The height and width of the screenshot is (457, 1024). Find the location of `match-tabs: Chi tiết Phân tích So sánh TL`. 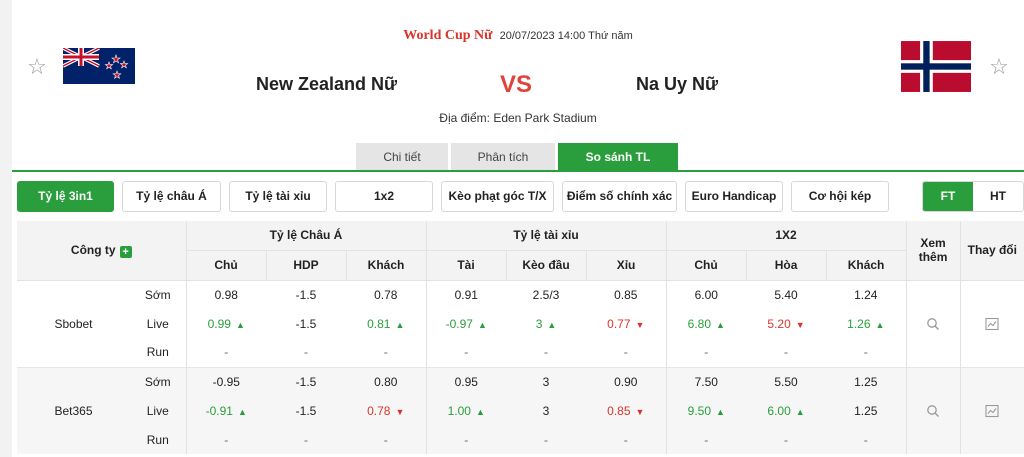

match-tabs: Chi tiết Phân tích So sánh TL is located at coordinates (517, 157).